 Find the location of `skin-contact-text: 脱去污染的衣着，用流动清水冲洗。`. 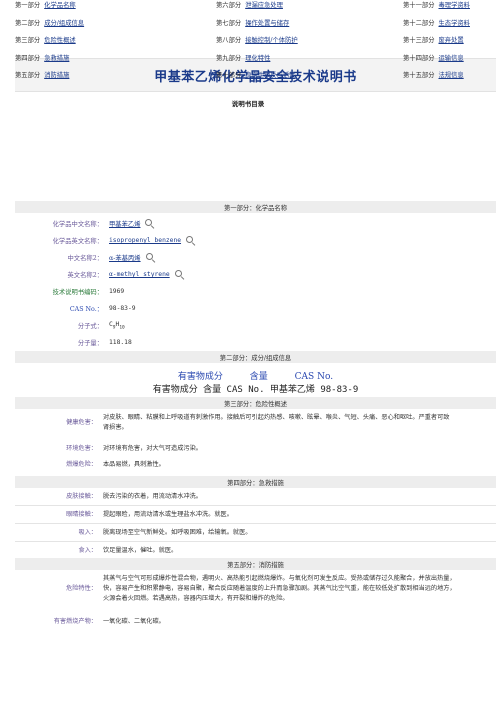

skin-contact-text: 脱去污染的衣着，用流动清水冲洗。 is located at coordinates (152, 496).